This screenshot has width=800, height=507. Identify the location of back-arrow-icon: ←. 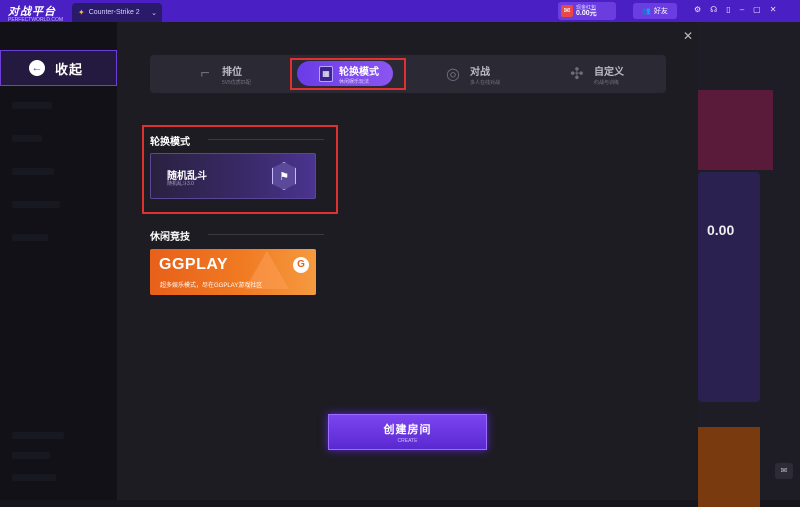
(37, 68).